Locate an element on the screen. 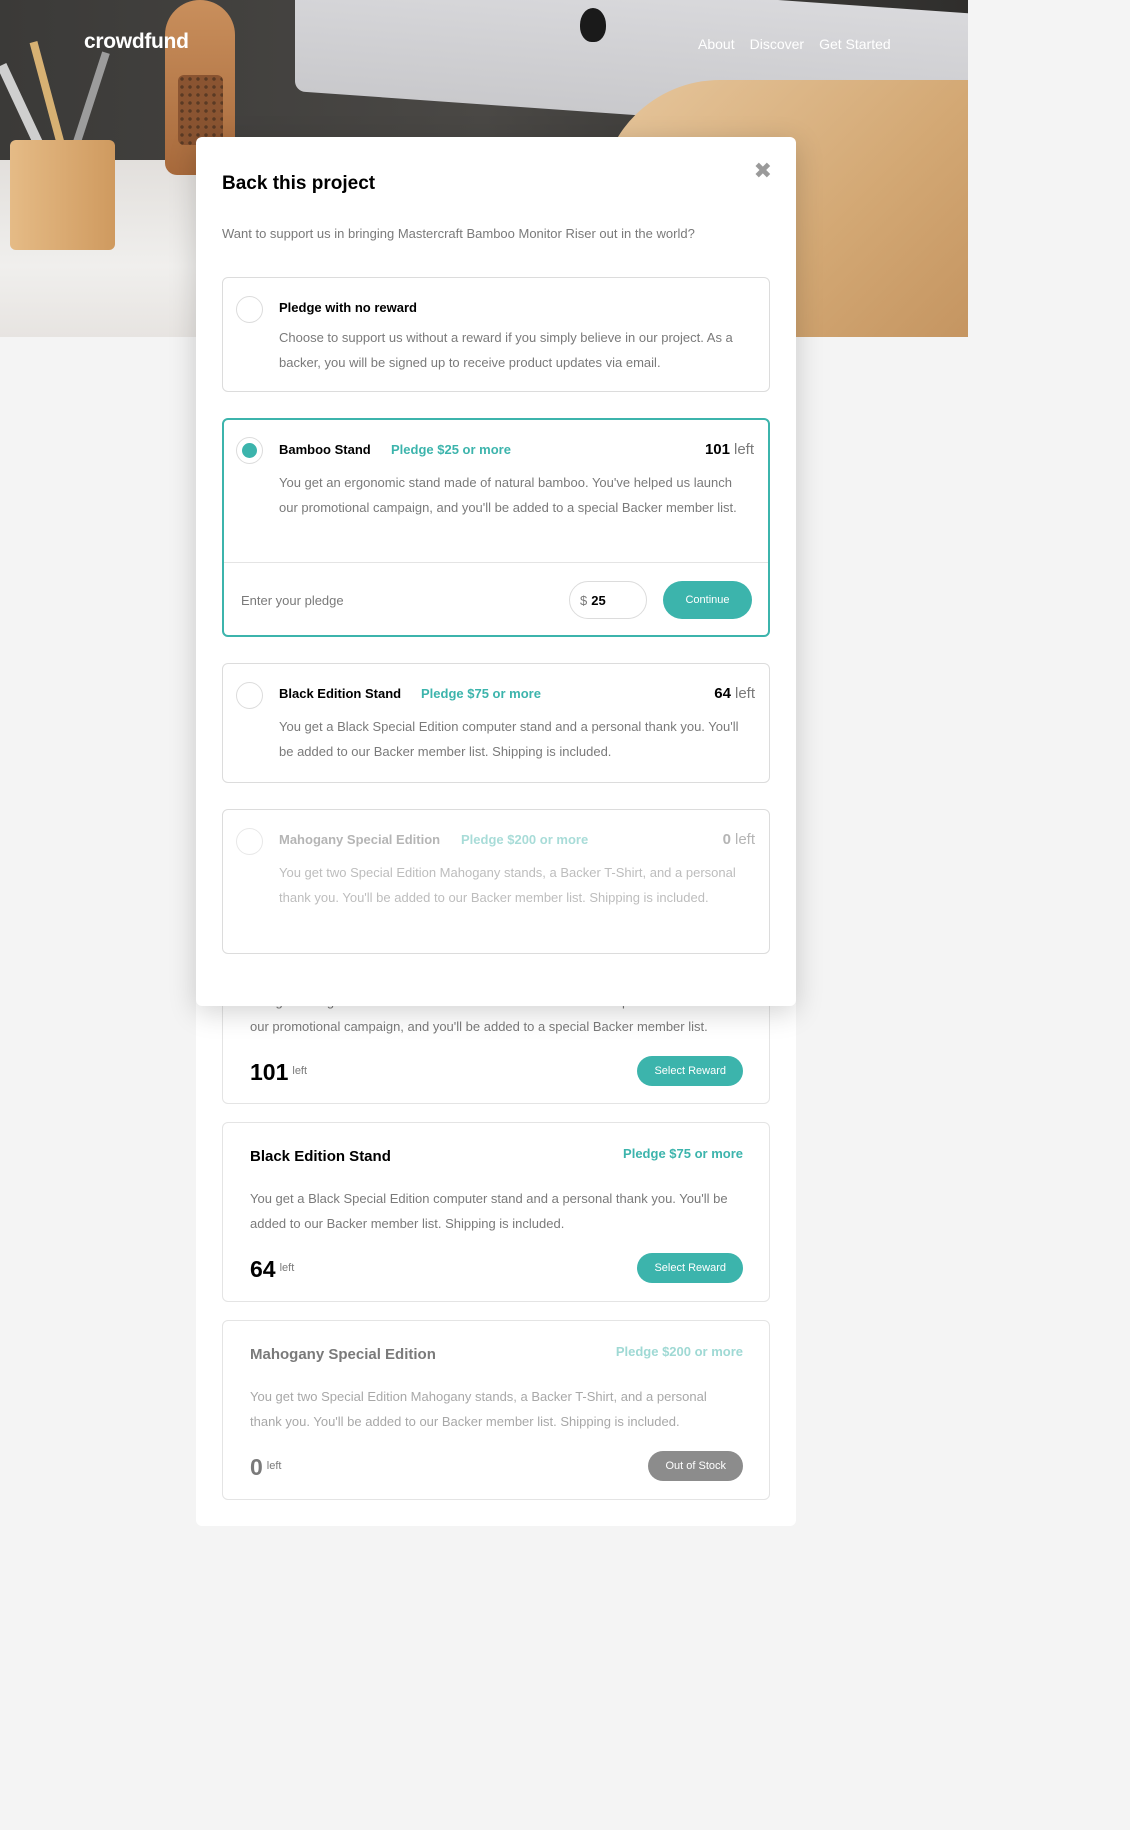 This screenshot has width=1130, height=1830. enter-pledge-label: Enter your pledge is located at coordinates (292, 600).